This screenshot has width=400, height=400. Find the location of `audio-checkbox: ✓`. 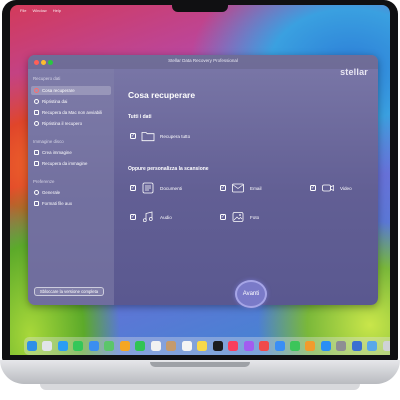

audio-checkbox: ✓ is located at coordinates (133, 217).